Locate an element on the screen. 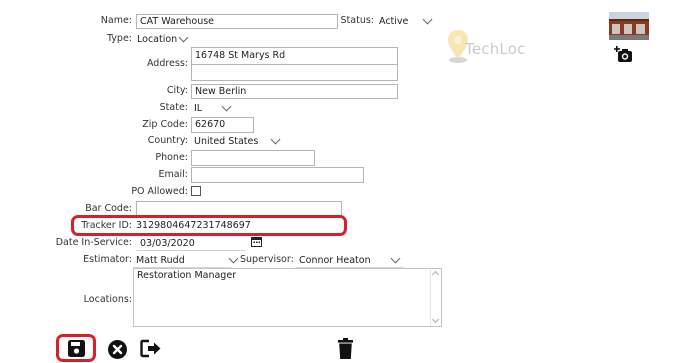 The image size is (681, 363). zip-label: Zip Code: is located at coordinates (165, 124).